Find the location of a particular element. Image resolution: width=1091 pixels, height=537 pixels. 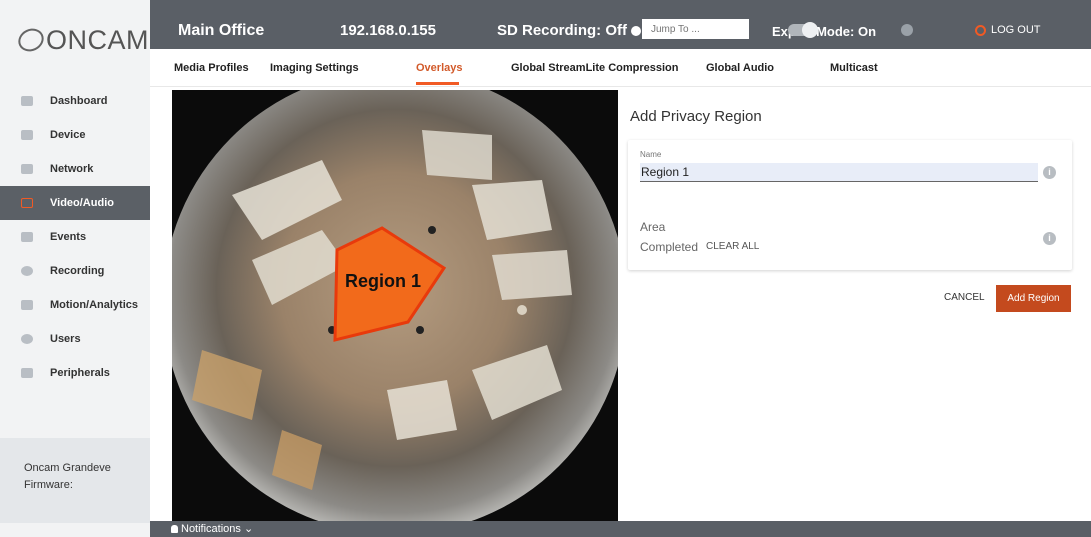

expert-mode-toggle is located at coordinates (803, 30).